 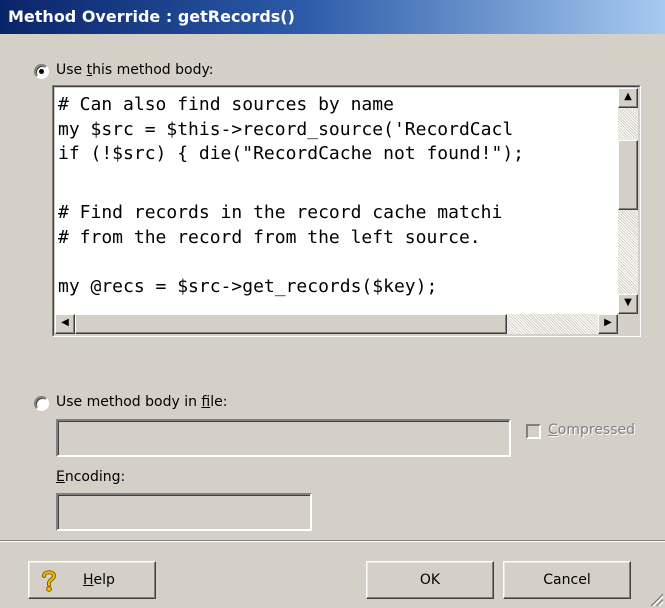 I want to click on horizontal-scrollbar: ◀ ▶, so click(x=336, y=324).